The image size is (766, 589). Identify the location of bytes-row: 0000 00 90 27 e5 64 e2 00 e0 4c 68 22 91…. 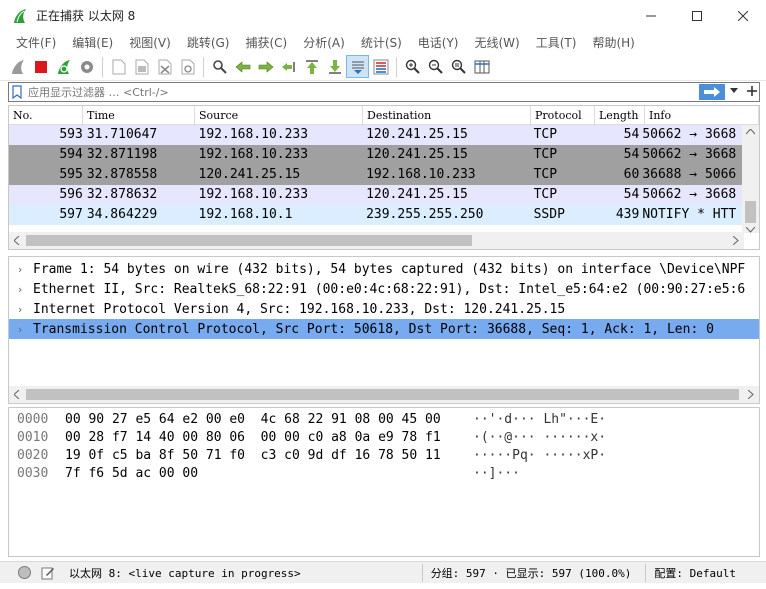
(384, 420).